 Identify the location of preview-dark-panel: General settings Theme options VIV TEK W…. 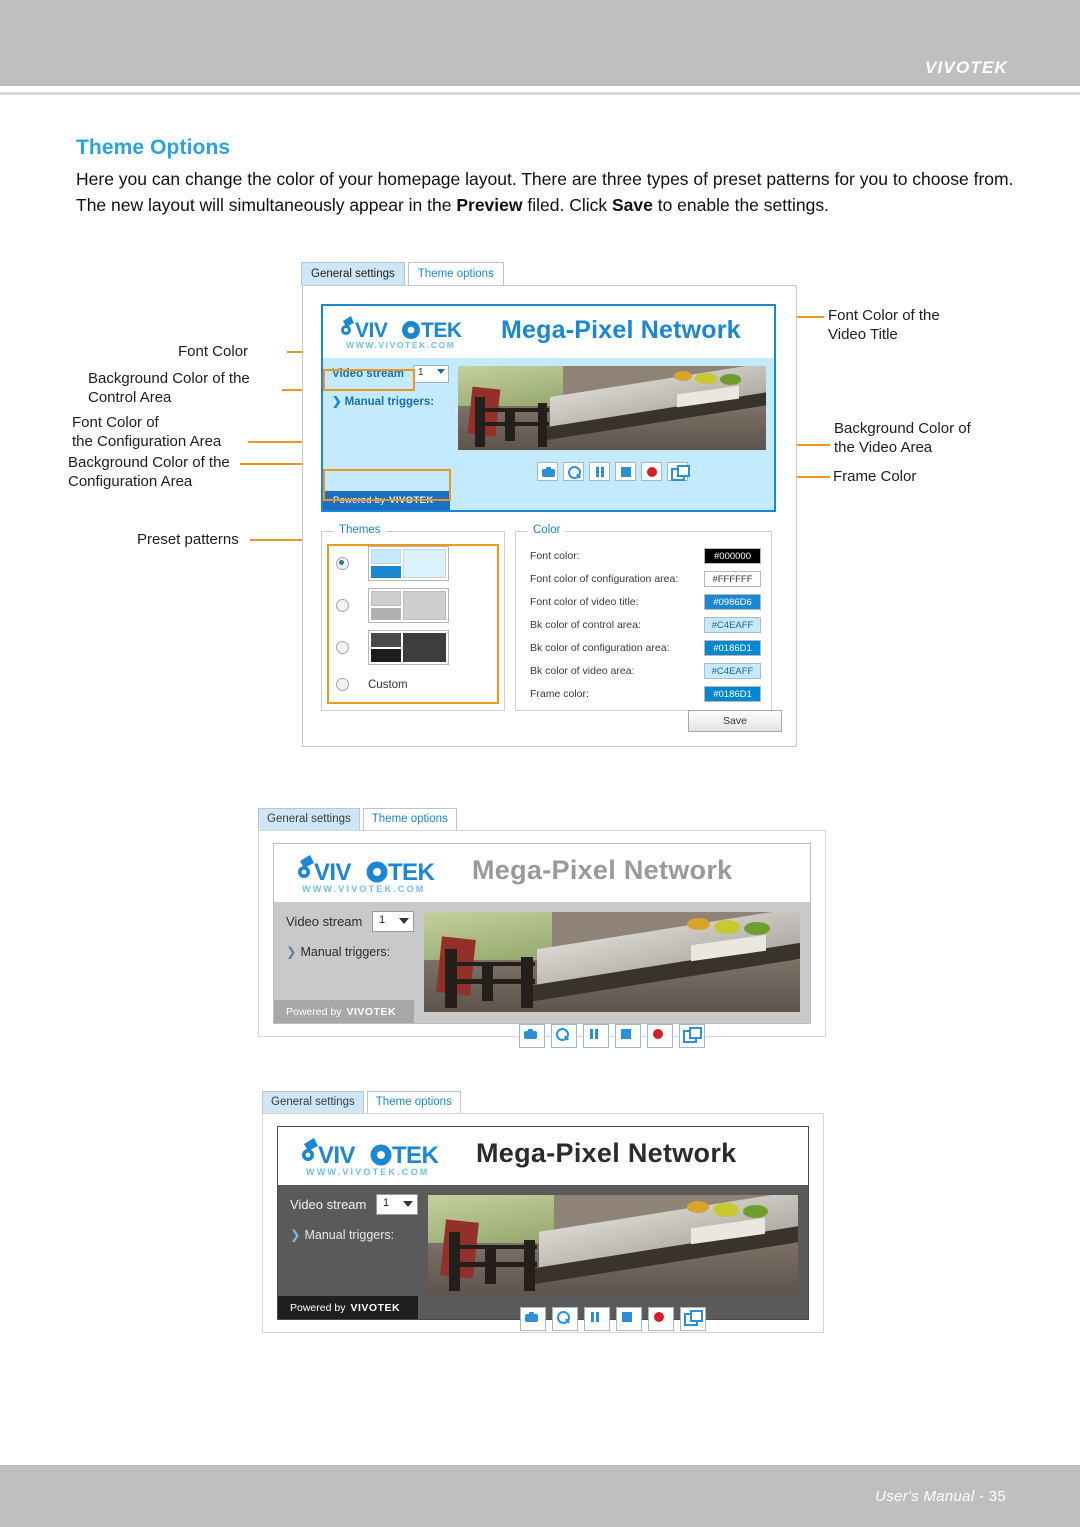
(543, 1212).